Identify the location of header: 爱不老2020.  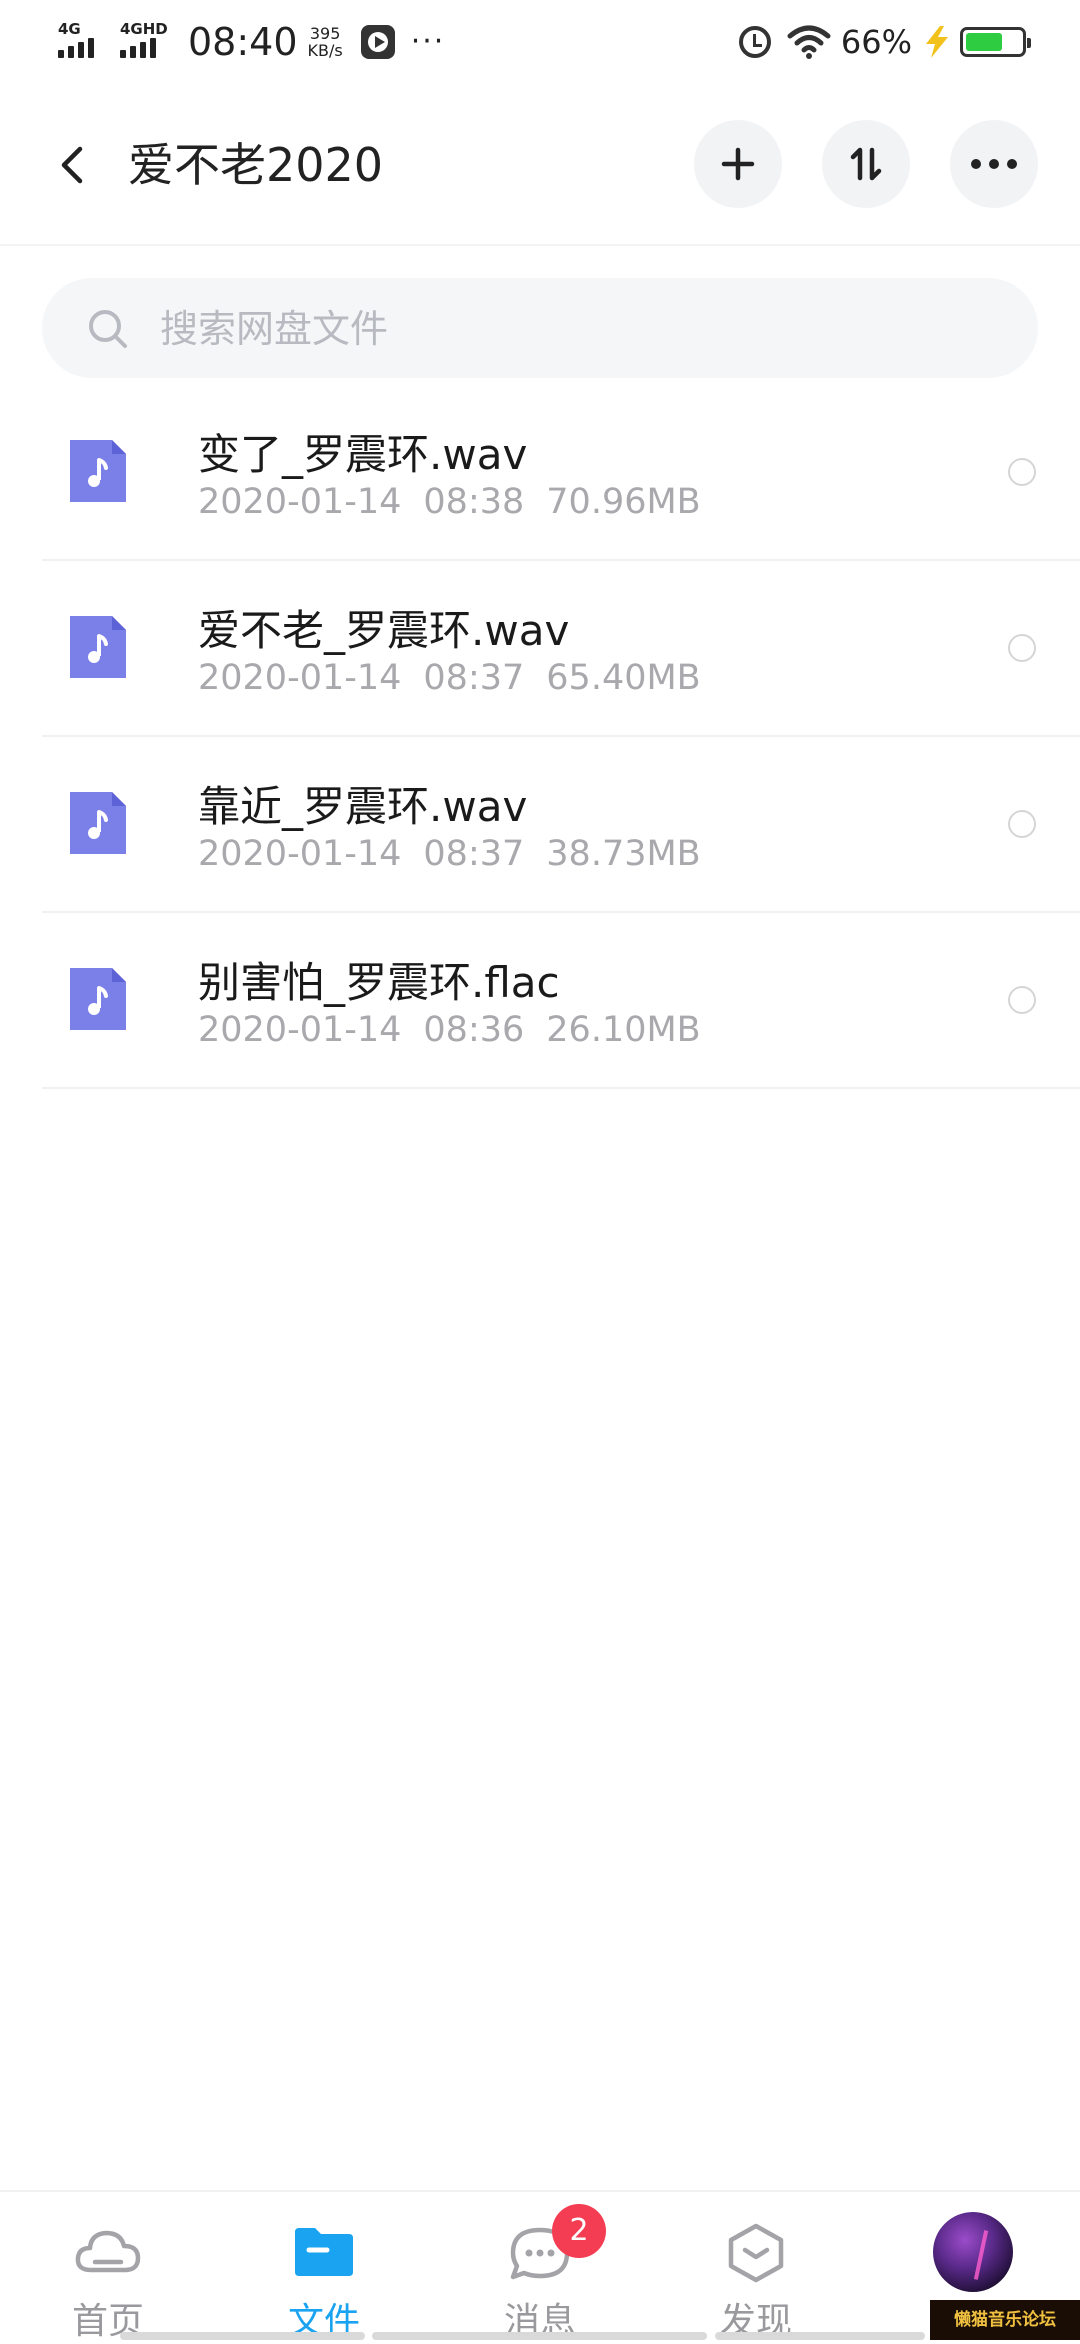
(540, 165).